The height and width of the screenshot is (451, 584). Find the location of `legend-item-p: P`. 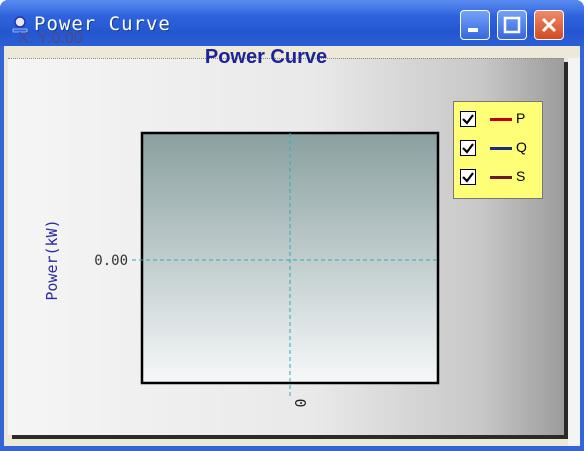

legend-item-p: P is located at coordinates (500, 121).